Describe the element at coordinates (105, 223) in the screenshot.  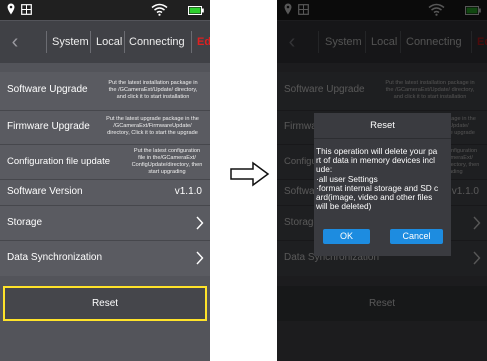
I see `storage-item: Storage` at that location.